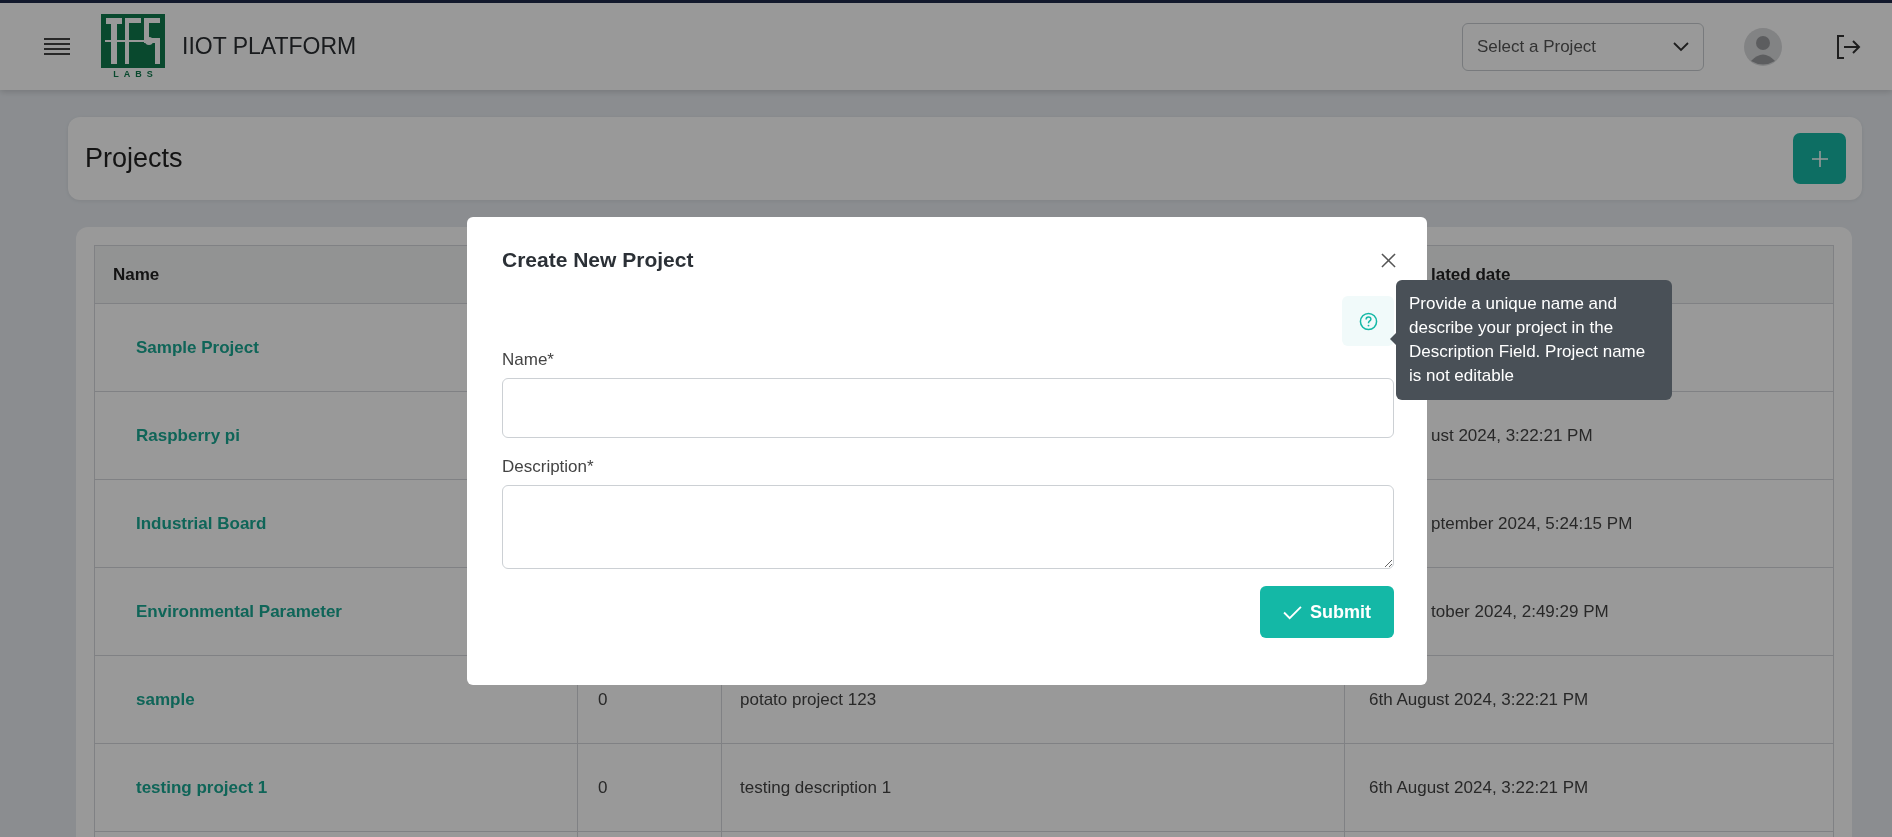 This screenshot has width=1892, height=837. Describe the element at coordinates (239, 611) in the screenshot. I see `project-link: Environmental Parameter` at that location.